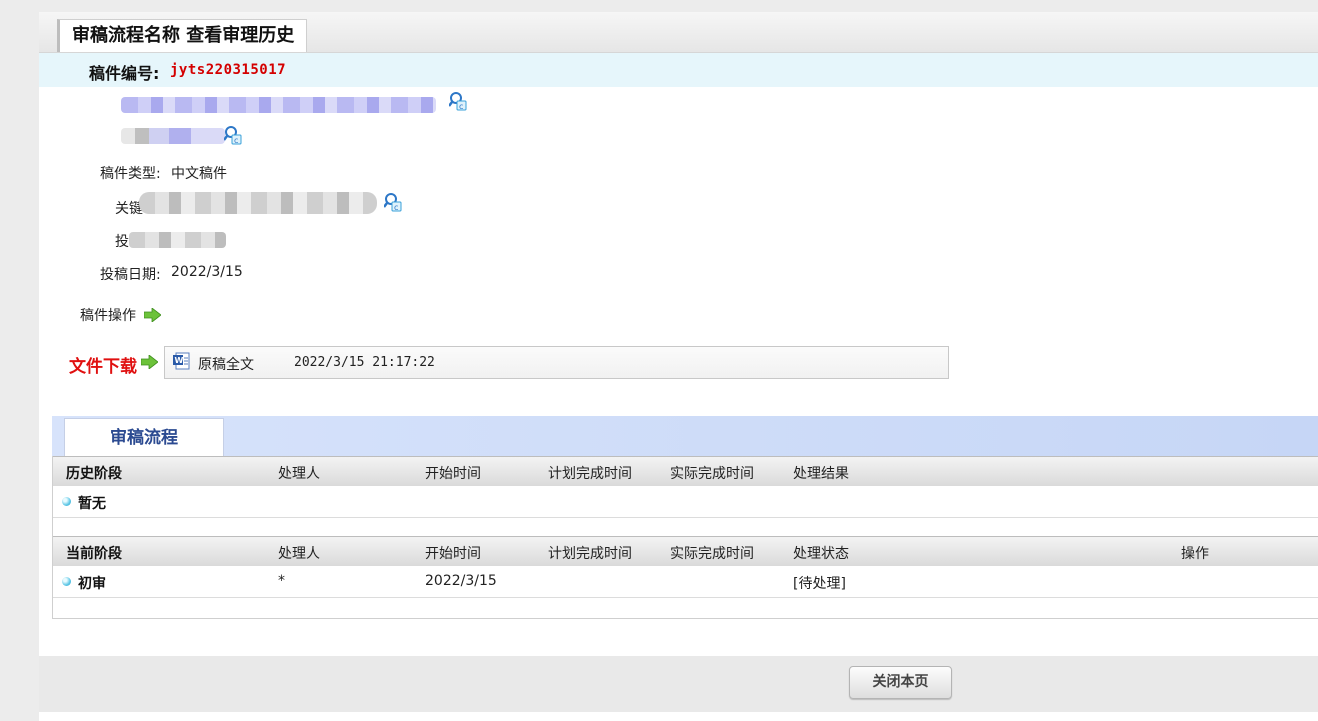 This screenshot has width=1318, height=721. I want to click on current-status-header: 处理状态, so click(821, 554).